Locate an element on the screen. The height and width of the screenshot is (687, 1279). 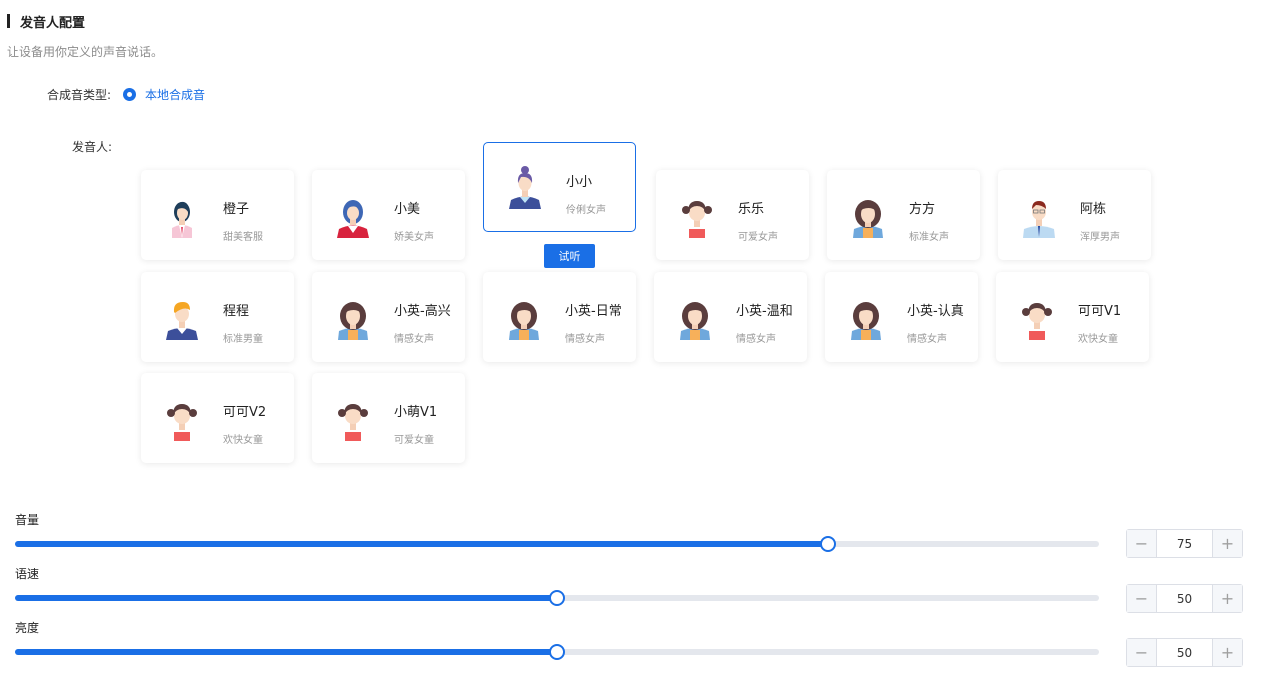
speed-slider-fill is located at coordinates (286, 598).